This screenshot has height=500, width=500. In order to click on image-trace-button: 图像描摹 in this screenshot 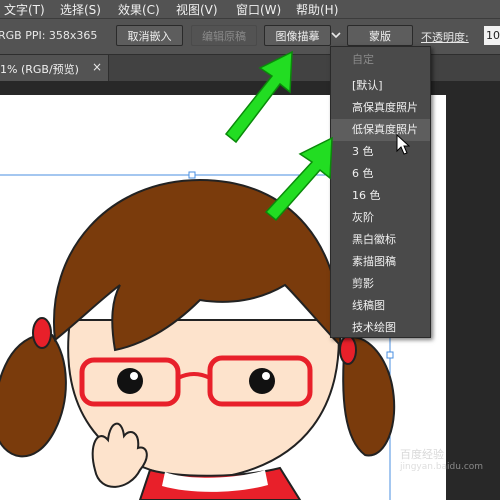, I will do `click(297, 35)`.